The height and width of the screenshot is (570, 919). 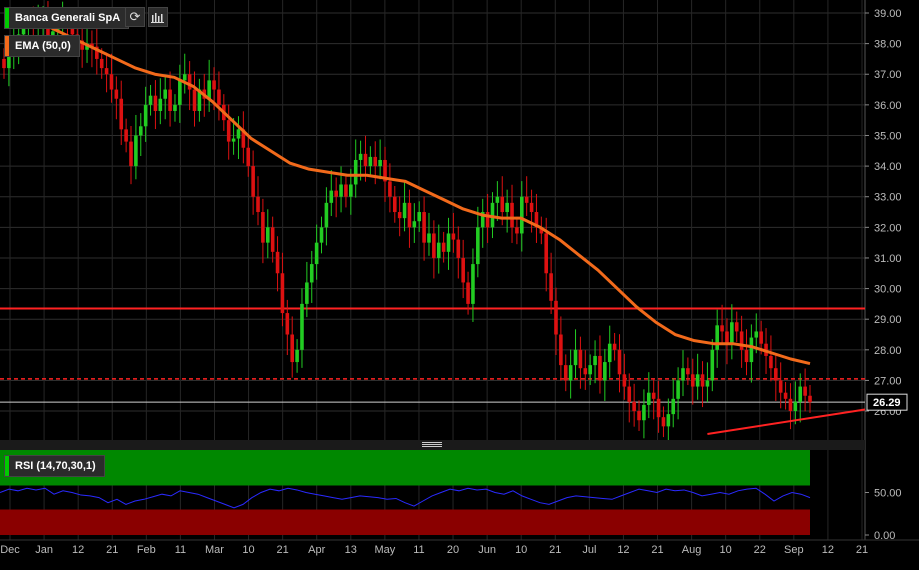 I want to click on x-tick-label: Jun, so click(x=487, y=550).